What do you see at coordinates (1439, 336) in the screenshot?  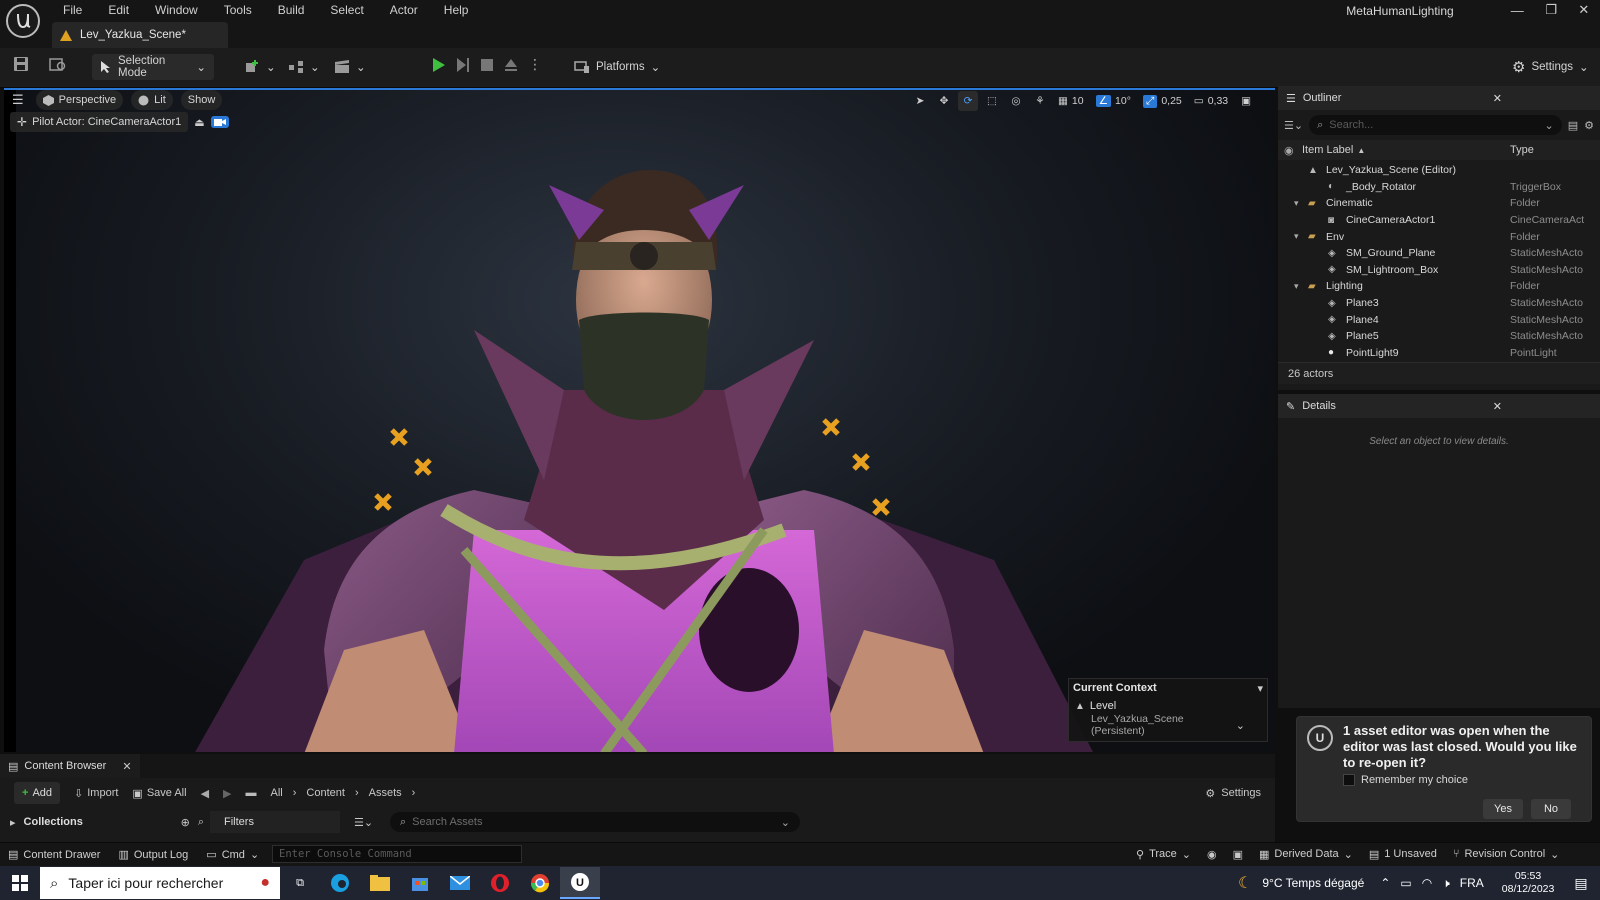 I see `outliner-row: ◈ Plane5 StaticMeshActo` at bounding box center [1439, 336].